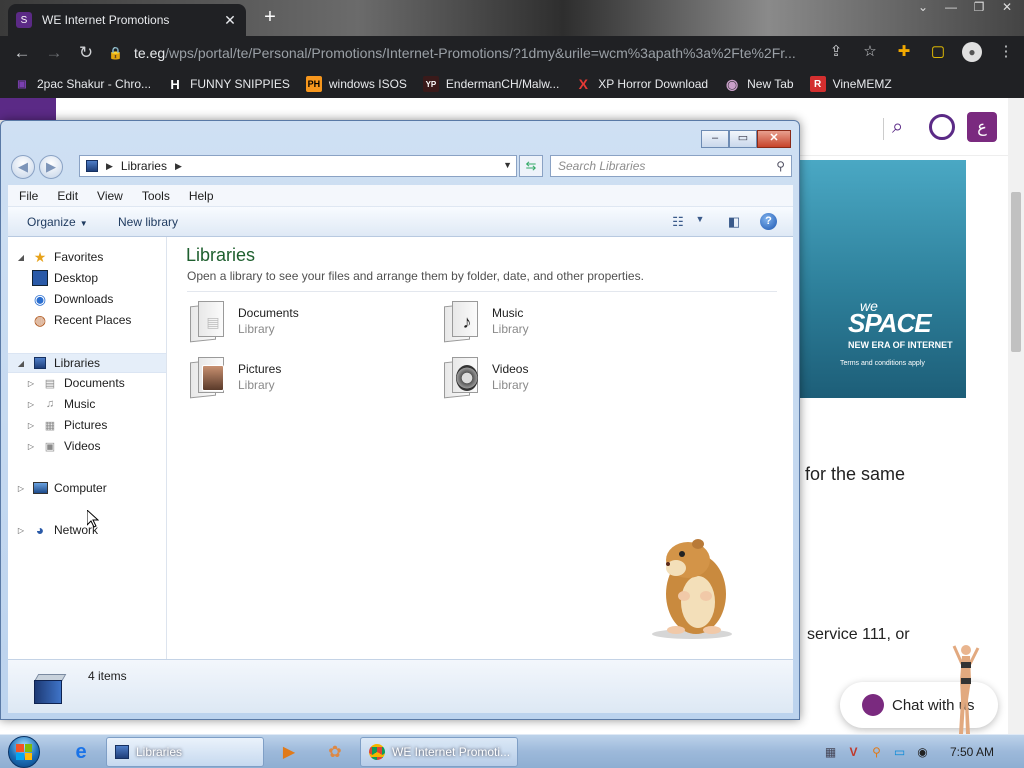 The height and width of the screenshot is (768, 1024). What do you see at coordinates (57, 530) in the screenshot?
I see `nav-network: ▷ ◕ Network` at bounding box center [57, 530].